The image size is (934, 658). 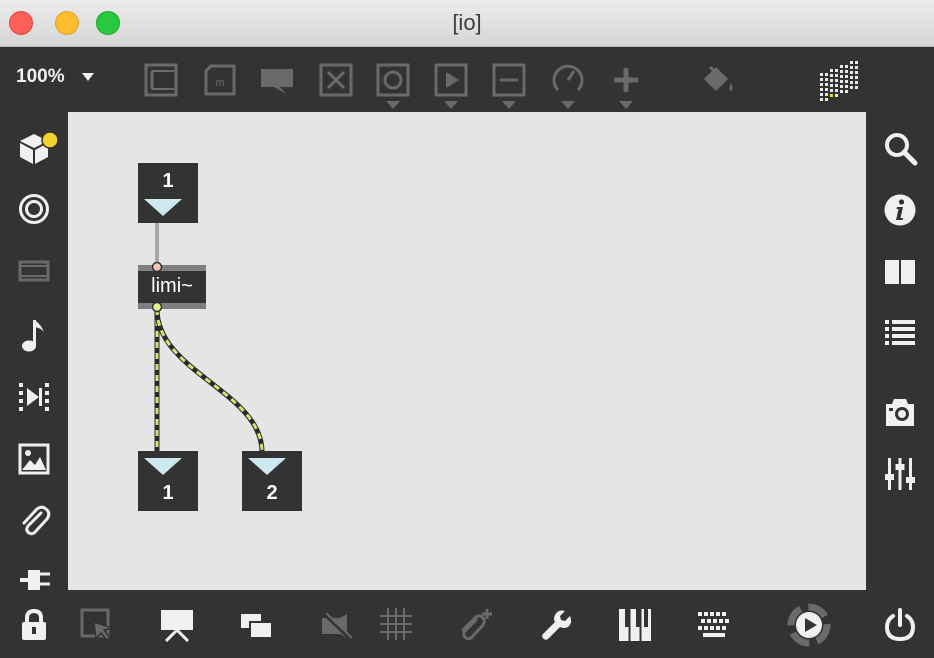 I want to click on search-icon, so click(x=901, y=149).